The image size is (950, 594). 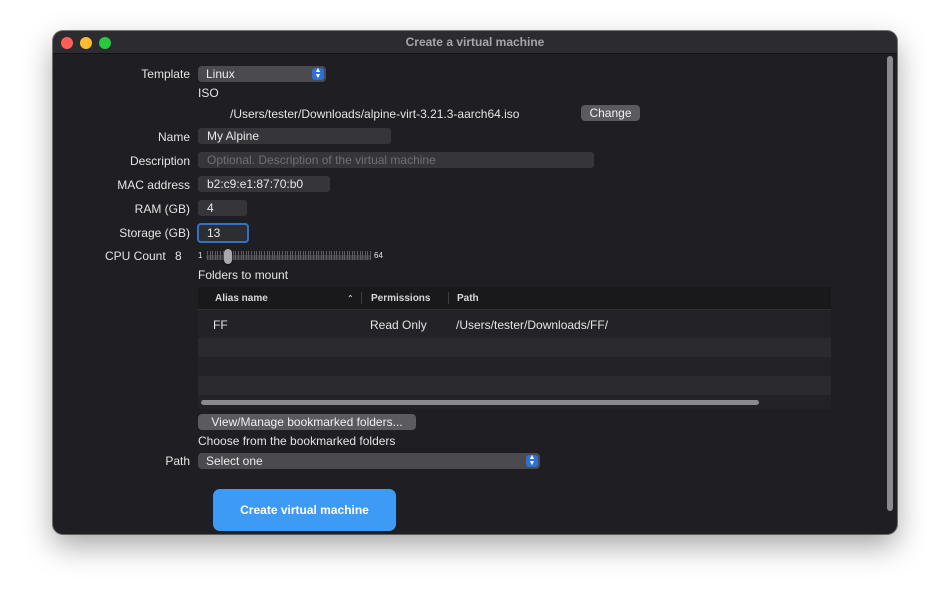 I want to click on name-label: Name, so click(x=173, y=137).